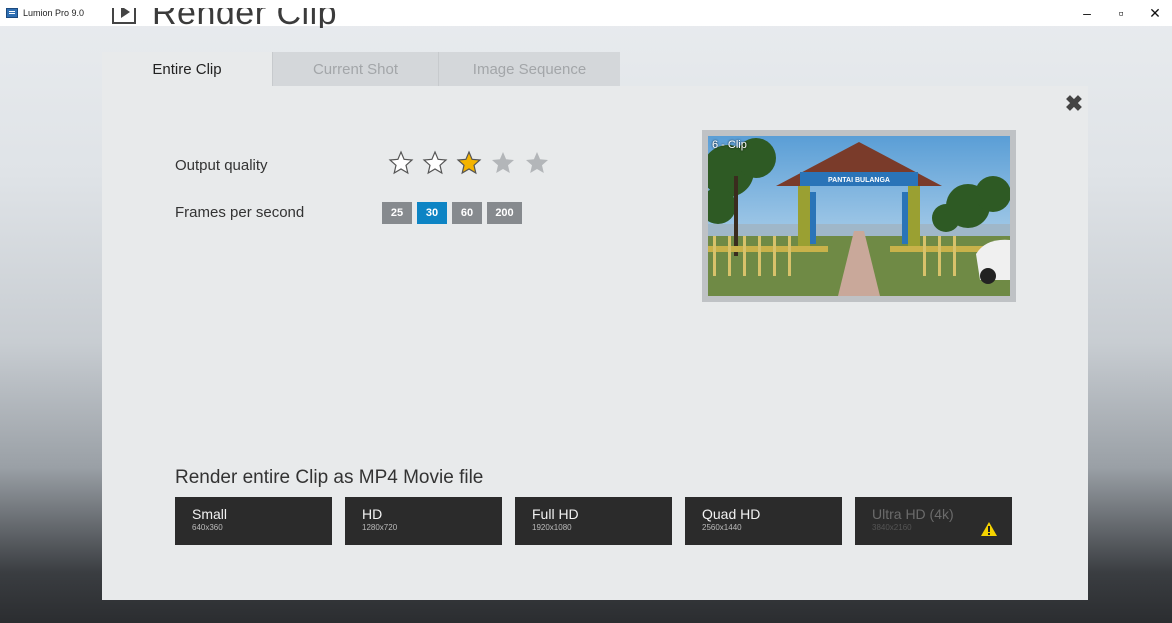  I want to click on render-quad-hd-button: Quad HD 2560x1440, so click(763, 521).